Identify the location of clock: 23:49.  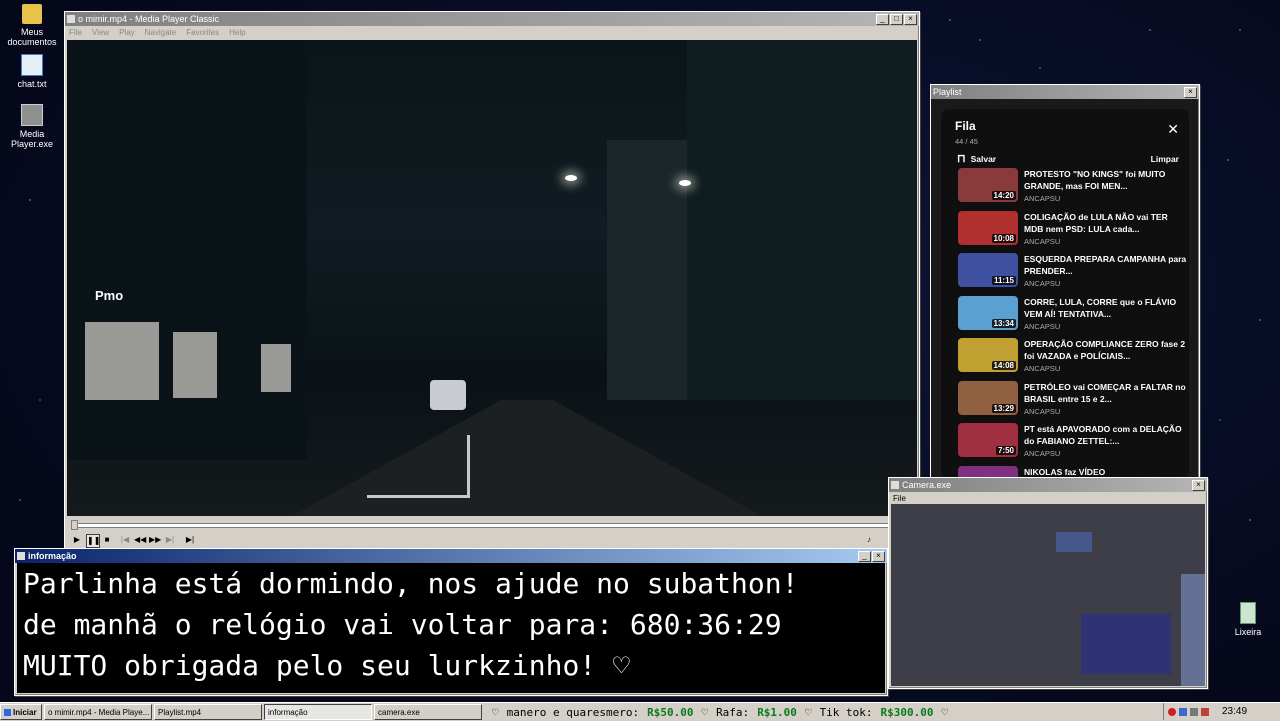
(1234, 711).